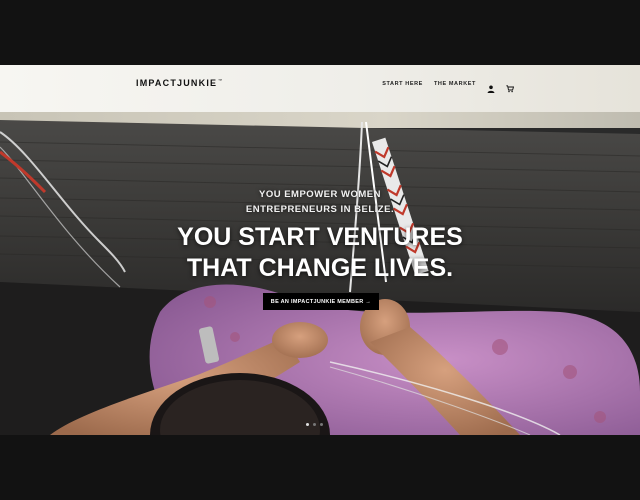 This screenshot has width=640, height=500. I want to click on main-nav: START HERE THE MARKET, so click(448, 86).